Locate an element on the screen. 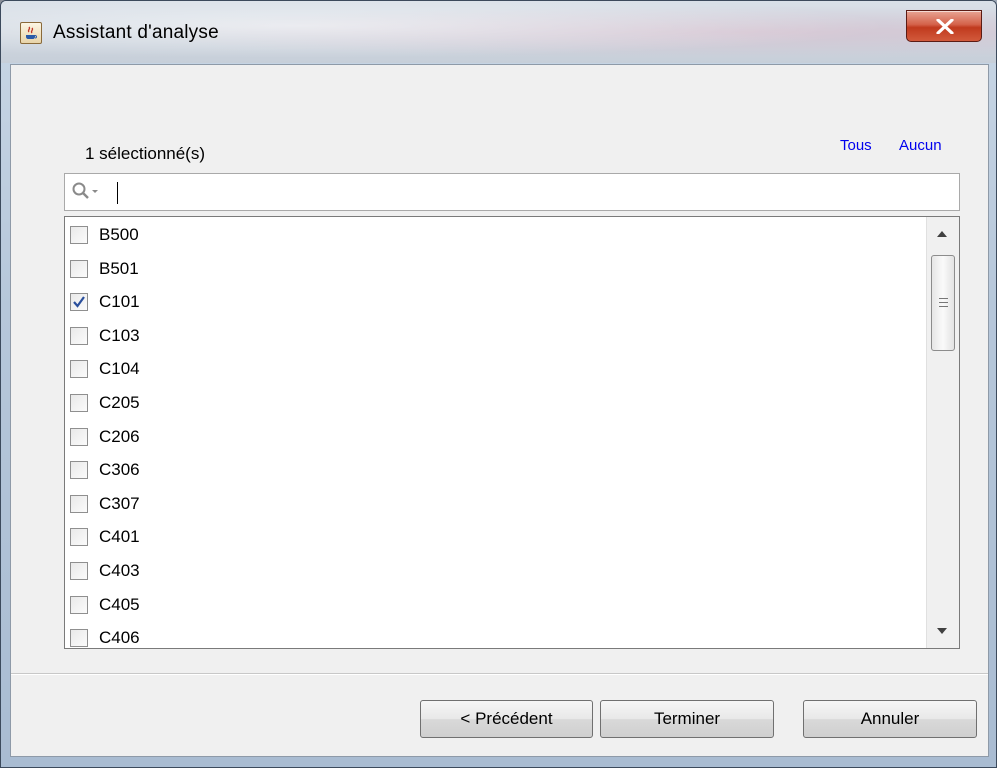  list-item-label: C104 is located at coordinates (119, 369).